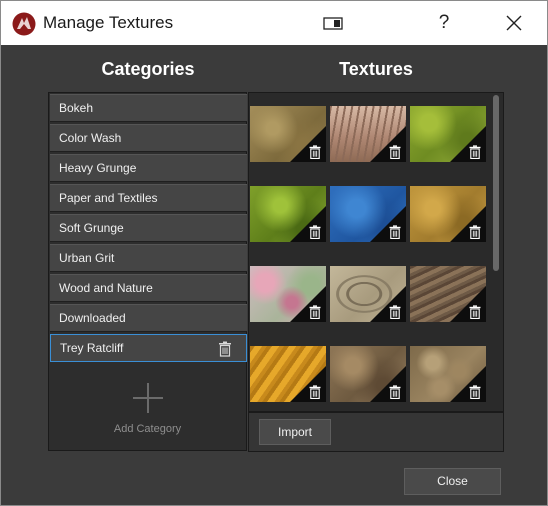 Image resolution: width=548 pixels, height=506 pixels. I want to click on import-button: Import, so click(295, 432).